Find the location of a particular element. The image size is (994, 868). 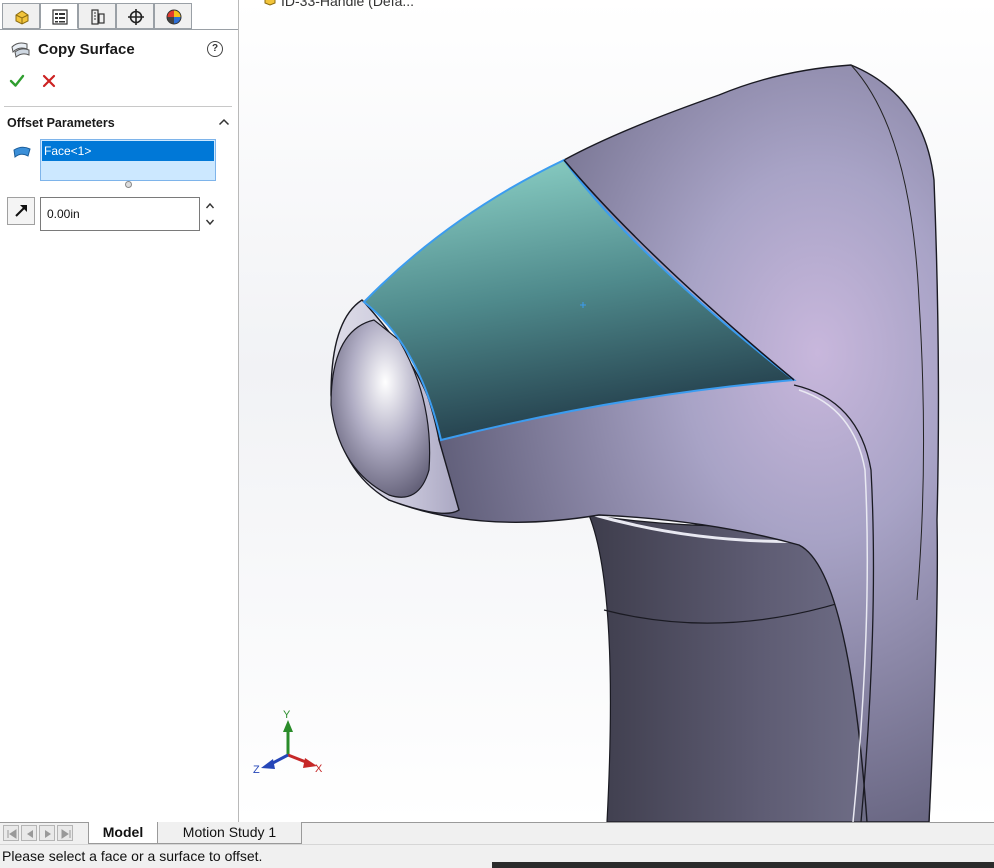

triad-z-label: Z is located at coordinates (256, 770).